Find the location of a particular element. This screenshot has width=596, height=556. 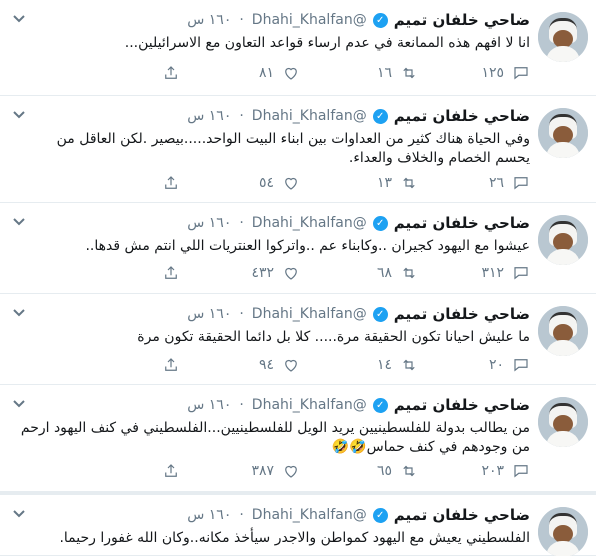

retweet-button: ١٤ is located at coordinates (397, 365).